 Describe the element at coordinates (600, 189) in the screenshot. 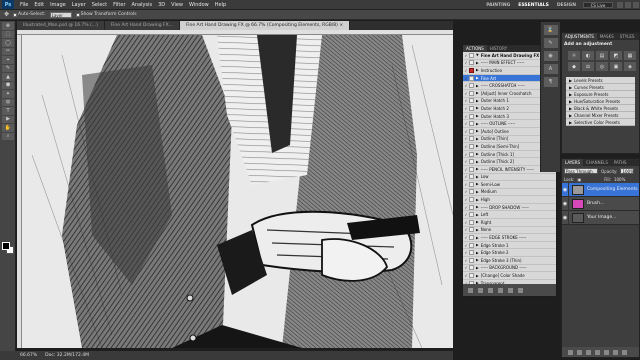

I see `layer-row: ◉ Compositing Elements` at that location.